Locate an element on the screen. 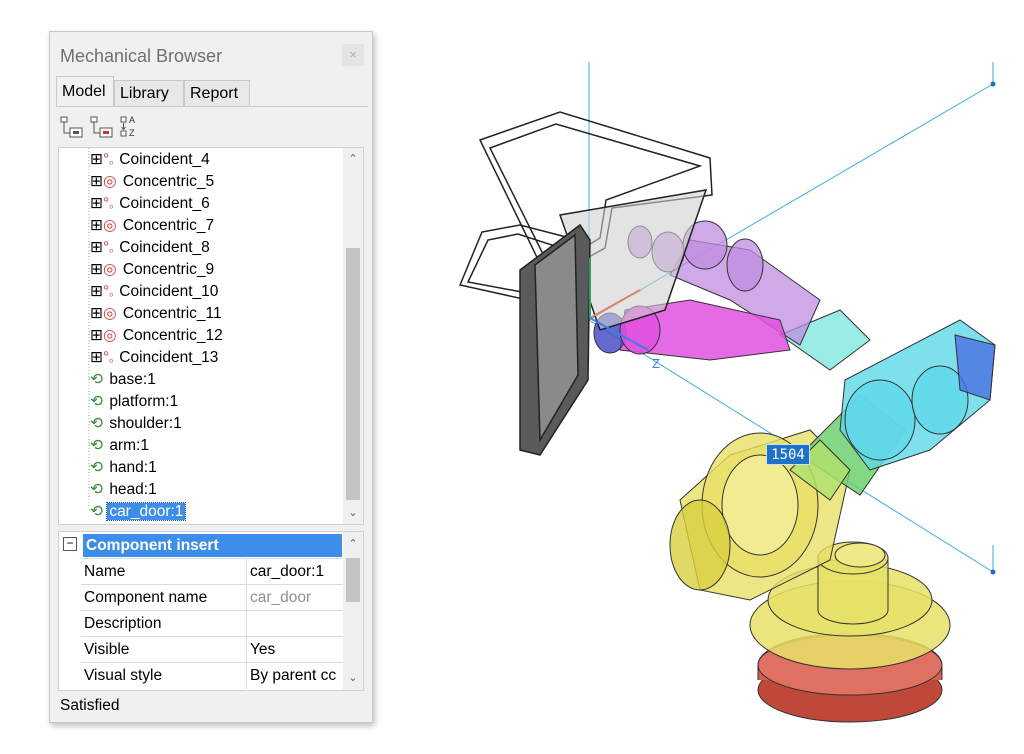  panel-title: Mechanical Browser is located at coordinates (141, 56).